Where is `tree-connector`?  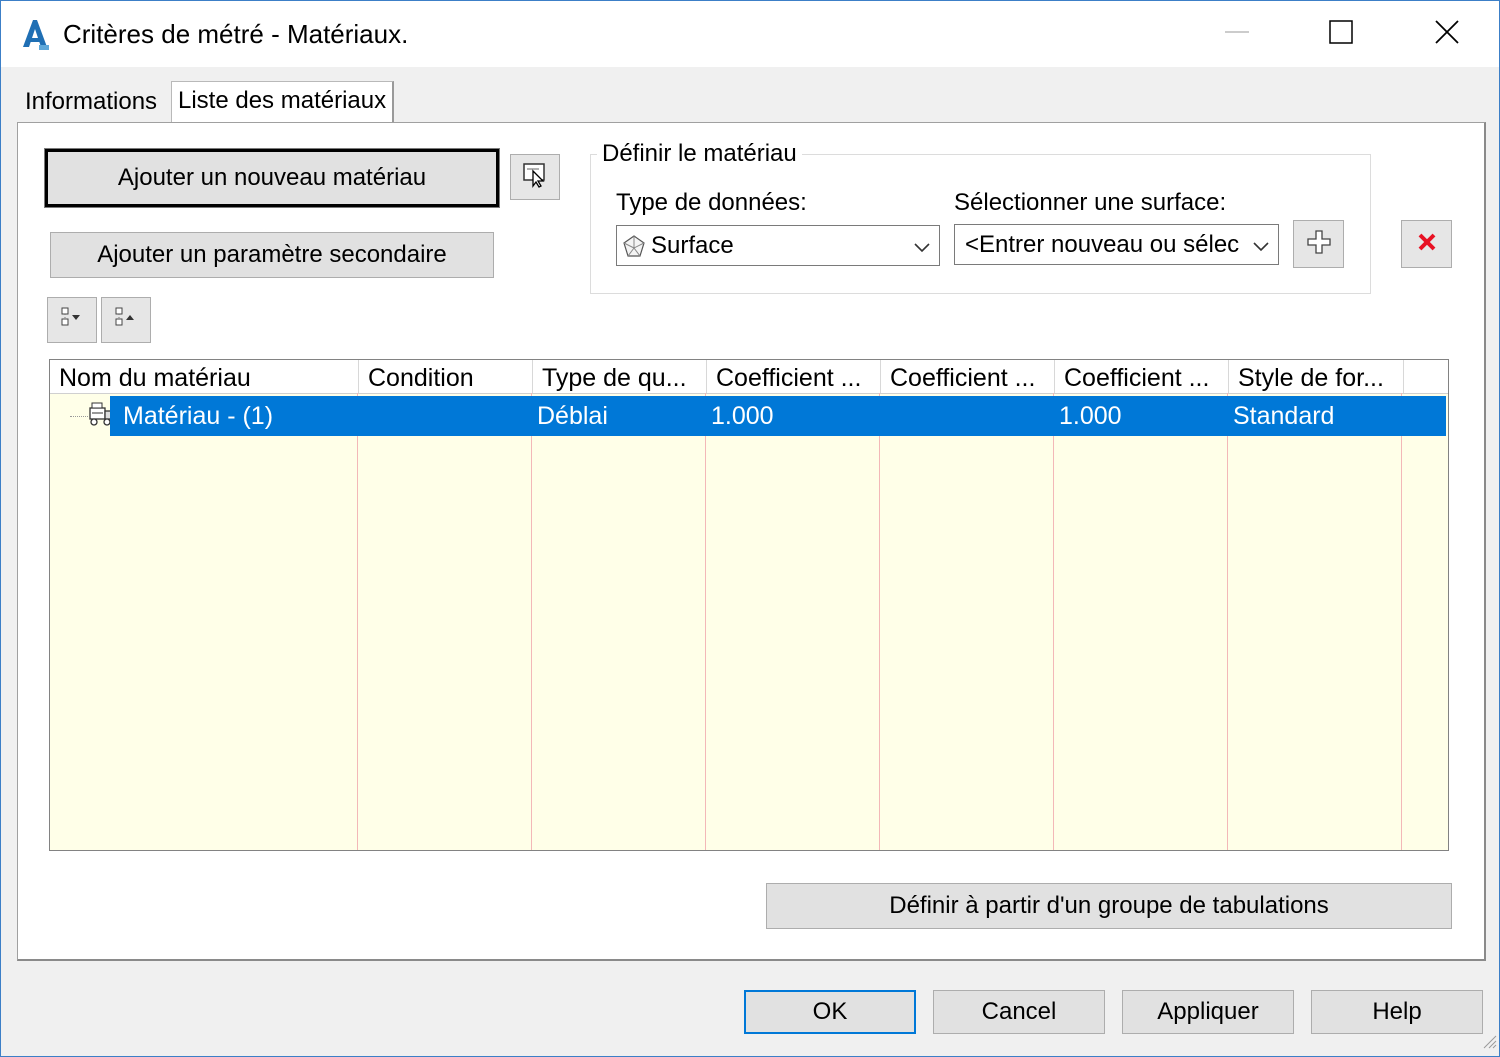
tree-connector is located at coordinates (79, 416).